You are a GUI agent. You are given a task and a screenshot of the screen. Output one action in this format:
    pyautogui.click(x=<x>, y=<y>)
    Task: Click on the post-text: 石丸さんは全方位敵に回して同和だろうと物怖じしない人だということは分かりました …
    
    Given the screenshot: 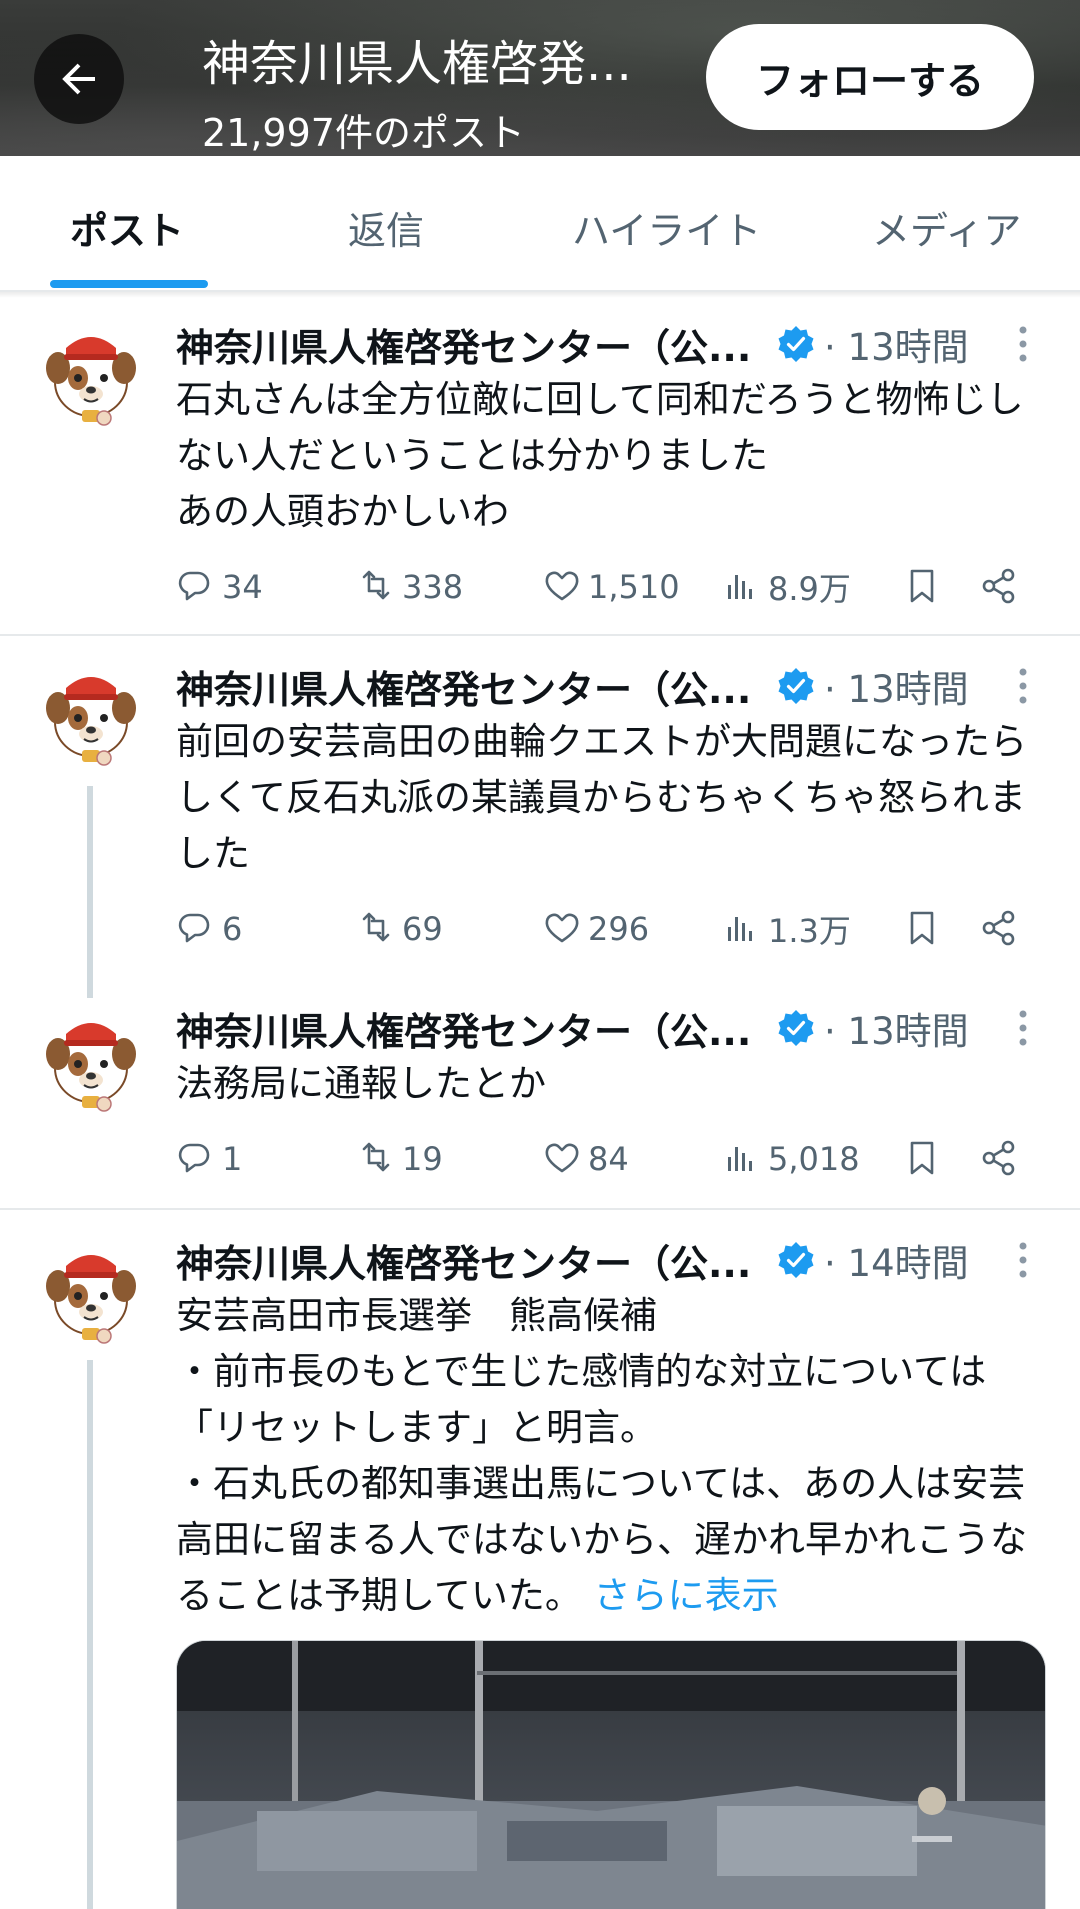 What is the action you would take?
    pyautogui.click(x=600, y=455)
    